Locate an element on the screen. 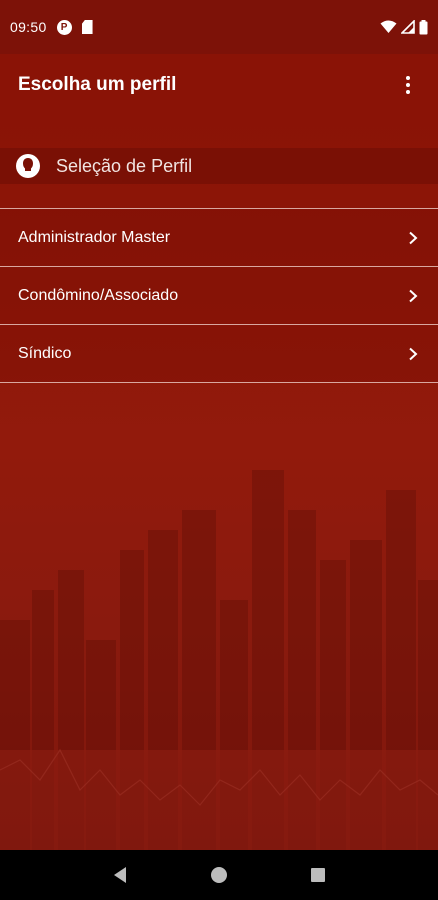 This screenshot has height=900, width=438. status-right is located at coordinates (404, 27).